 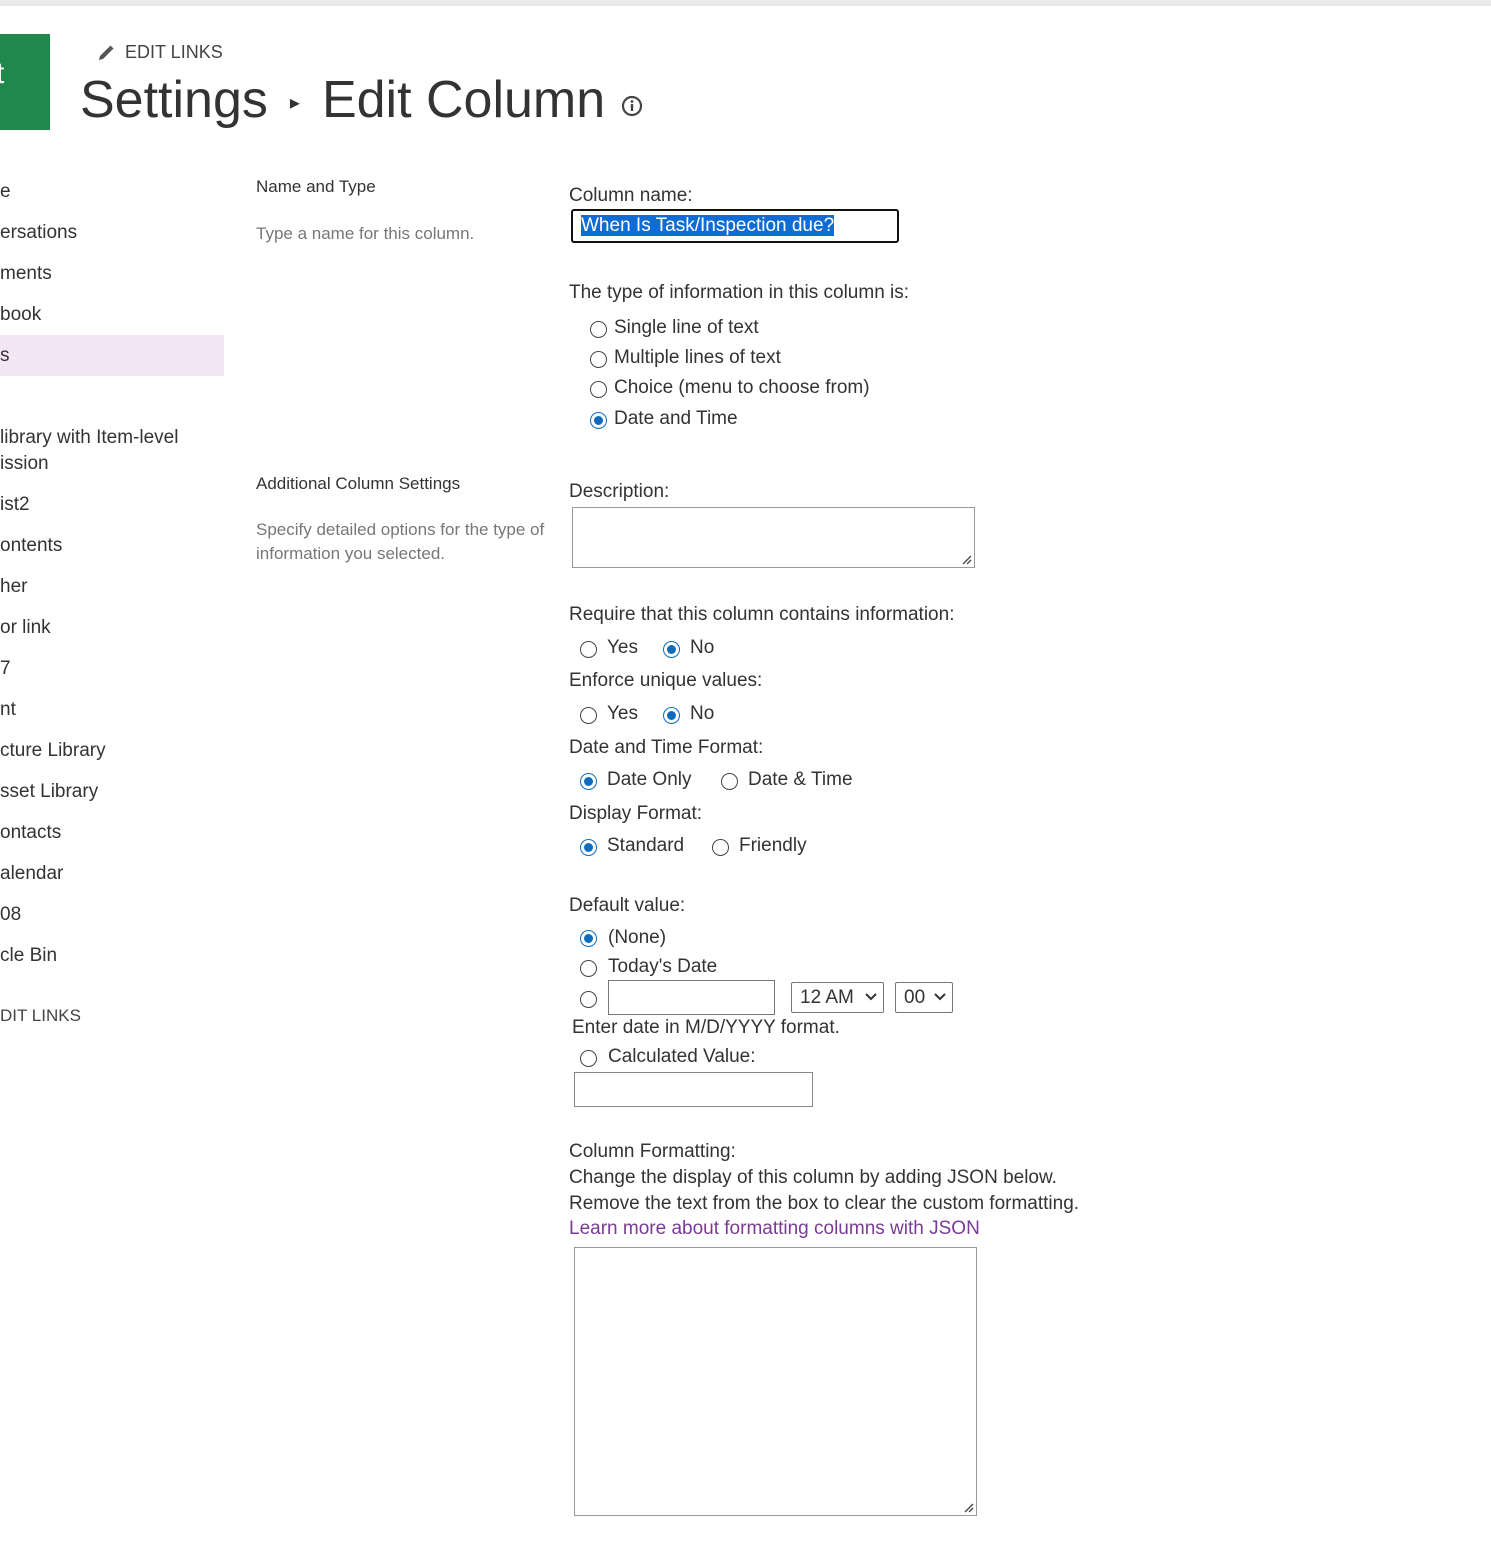 I want to click on type-radio-choice, so click(x=598, y=389).